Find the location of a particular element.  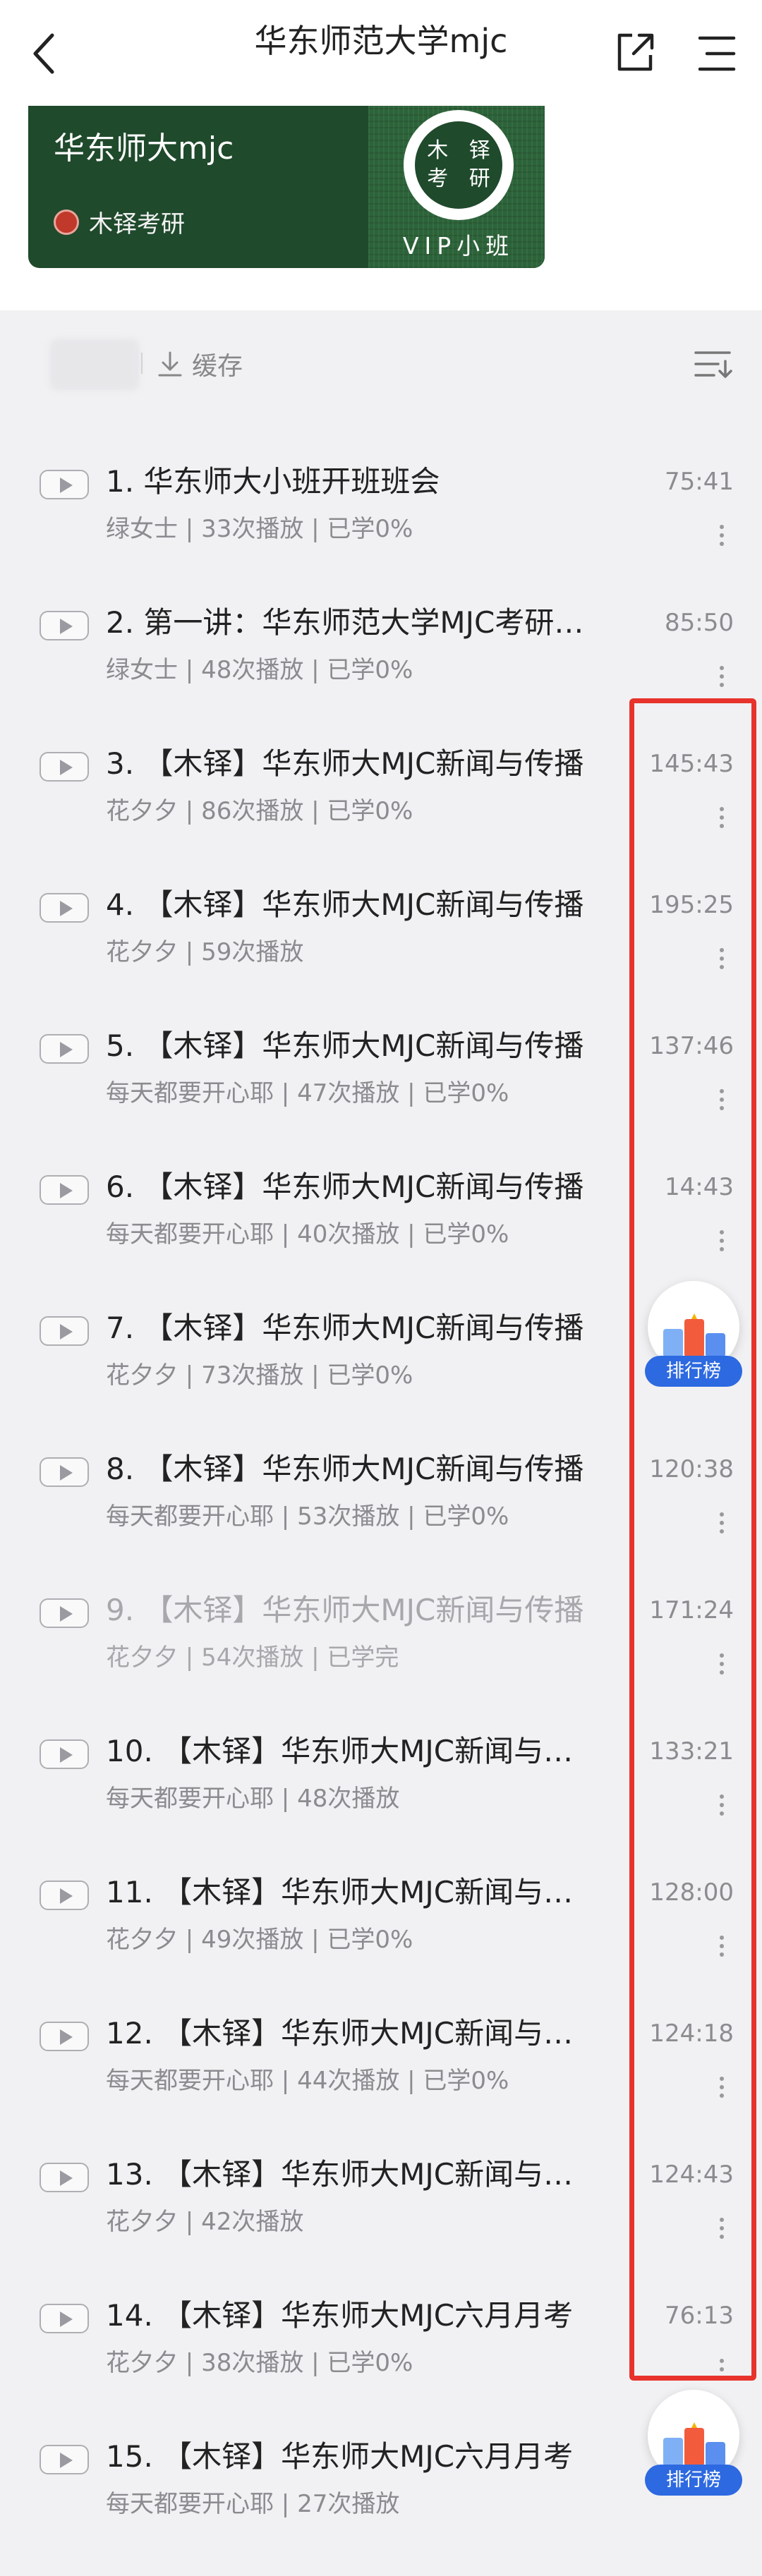

episode-title: 10. 【木铎】华东师大MJC新闻与传播 is located at coordinates (353, 1751).